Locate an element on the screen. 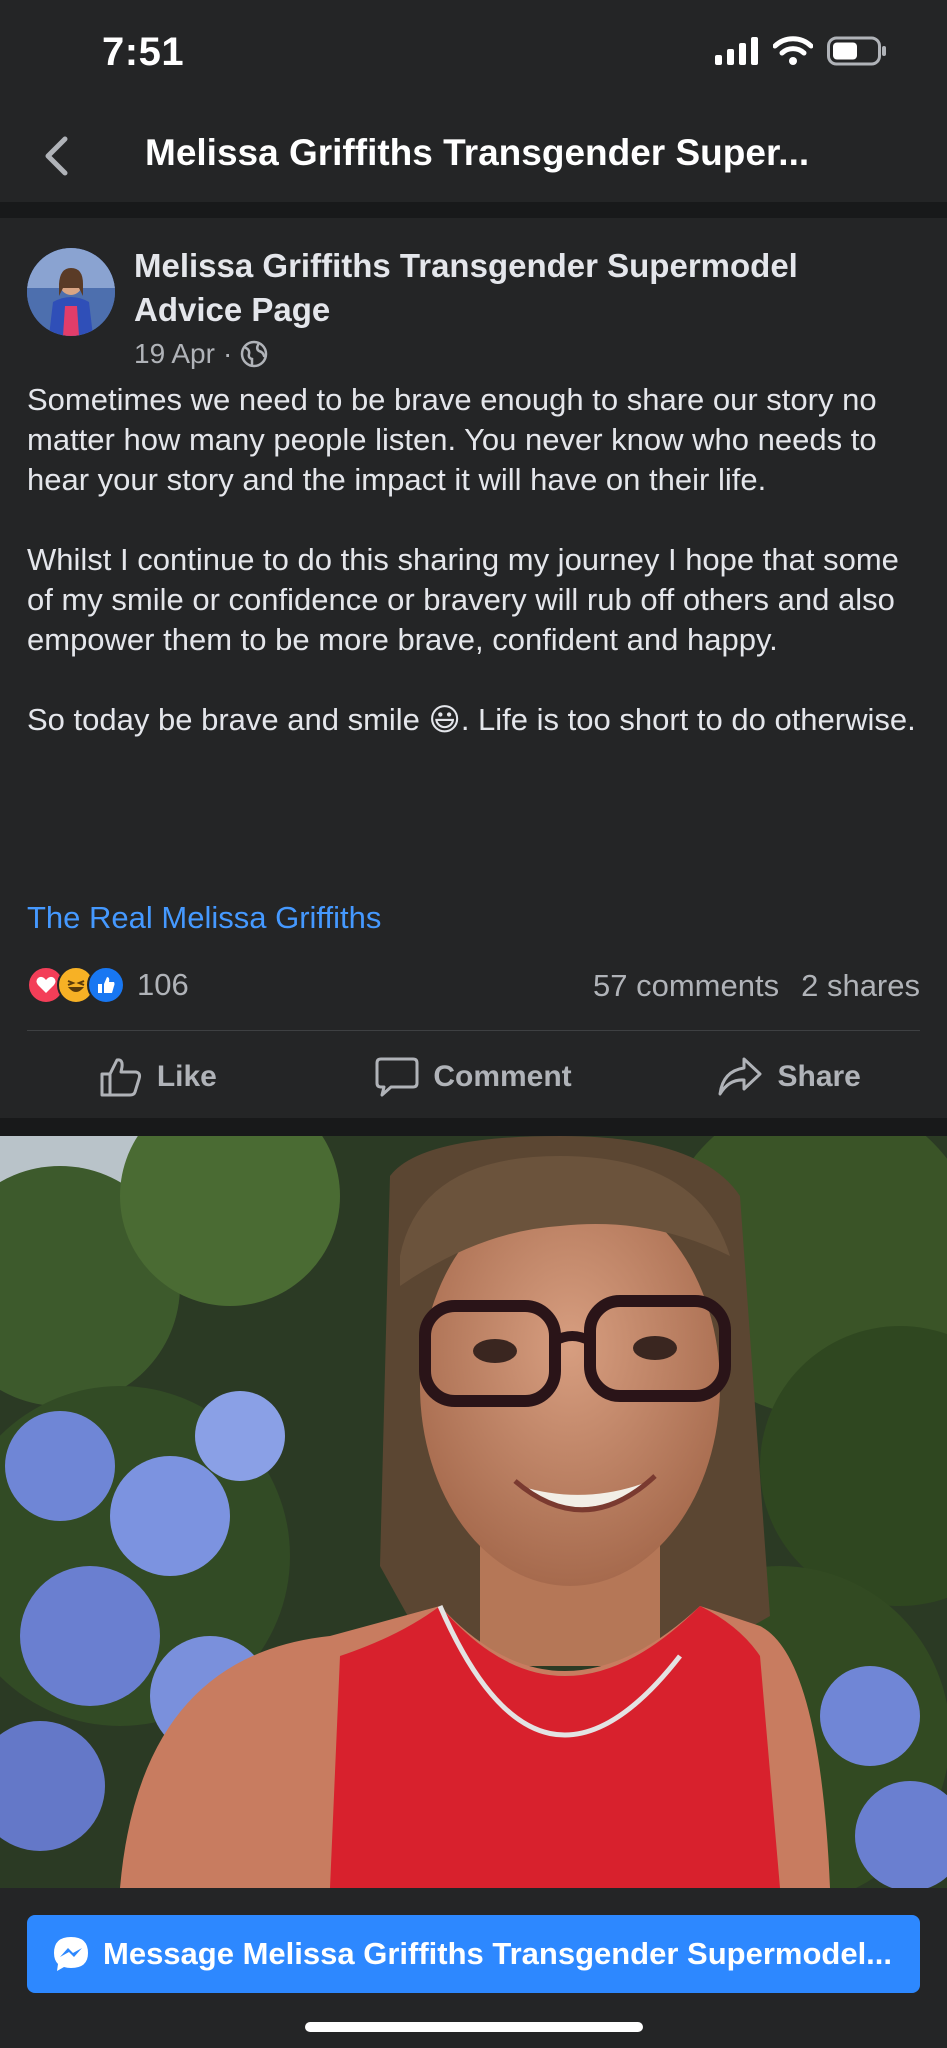 The image size is (947, 2048). chevron-left-icon is located at coordinates (56, 156).